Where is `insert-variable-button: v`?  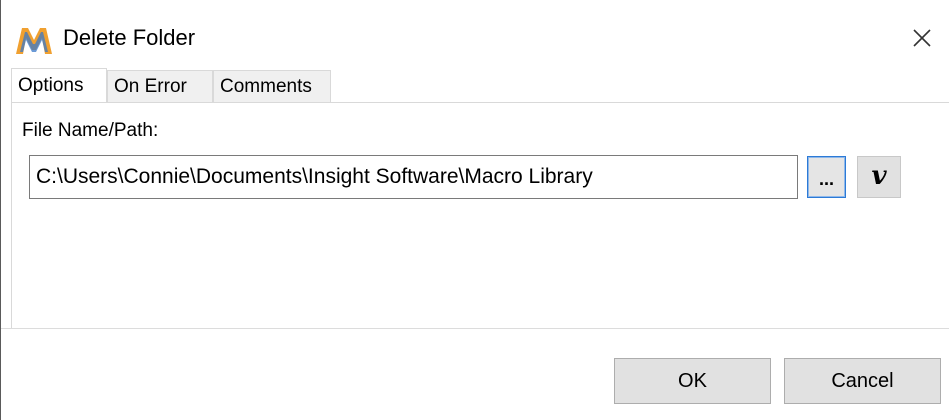
insert-variable-button: v is located at coordinates (879, 177).